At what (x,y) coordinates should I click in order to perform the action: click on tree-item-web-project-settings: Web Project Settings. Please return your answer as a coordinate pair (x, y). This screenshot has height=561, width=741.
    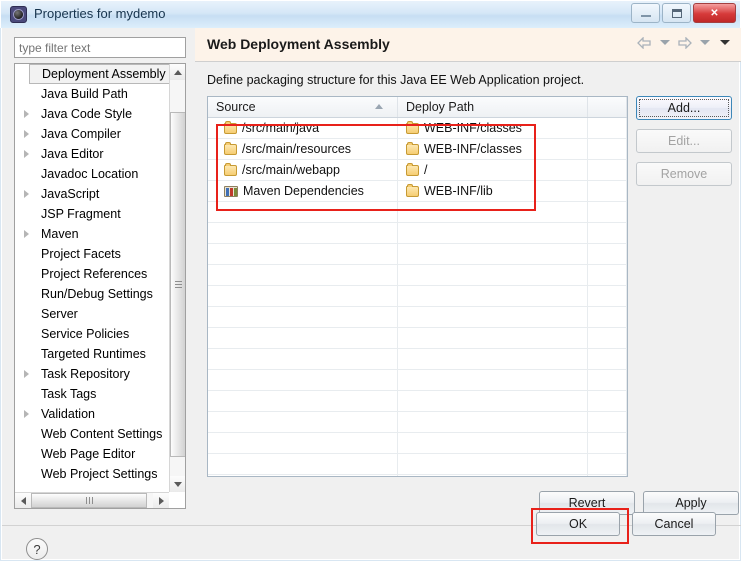
    Looking at the image, I should click on (100, 474).